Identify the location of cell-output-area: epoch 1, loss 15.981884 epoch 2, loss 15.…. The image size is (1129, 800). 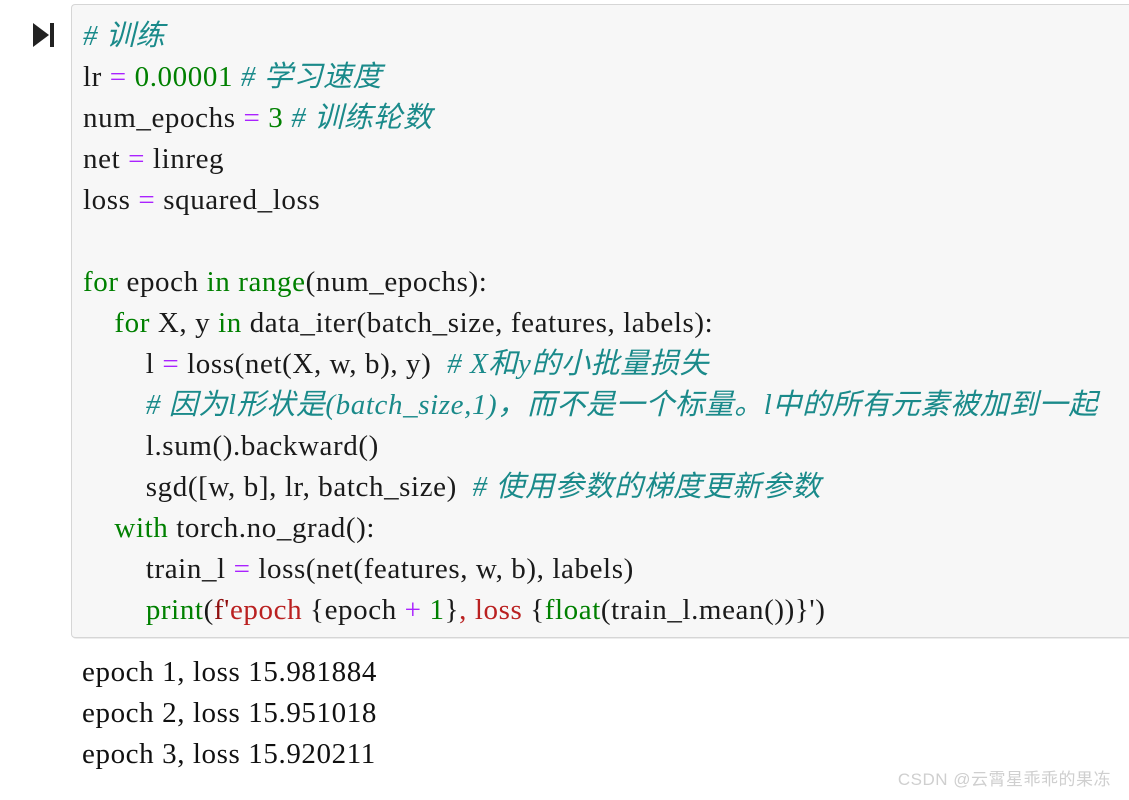
(482, 713).